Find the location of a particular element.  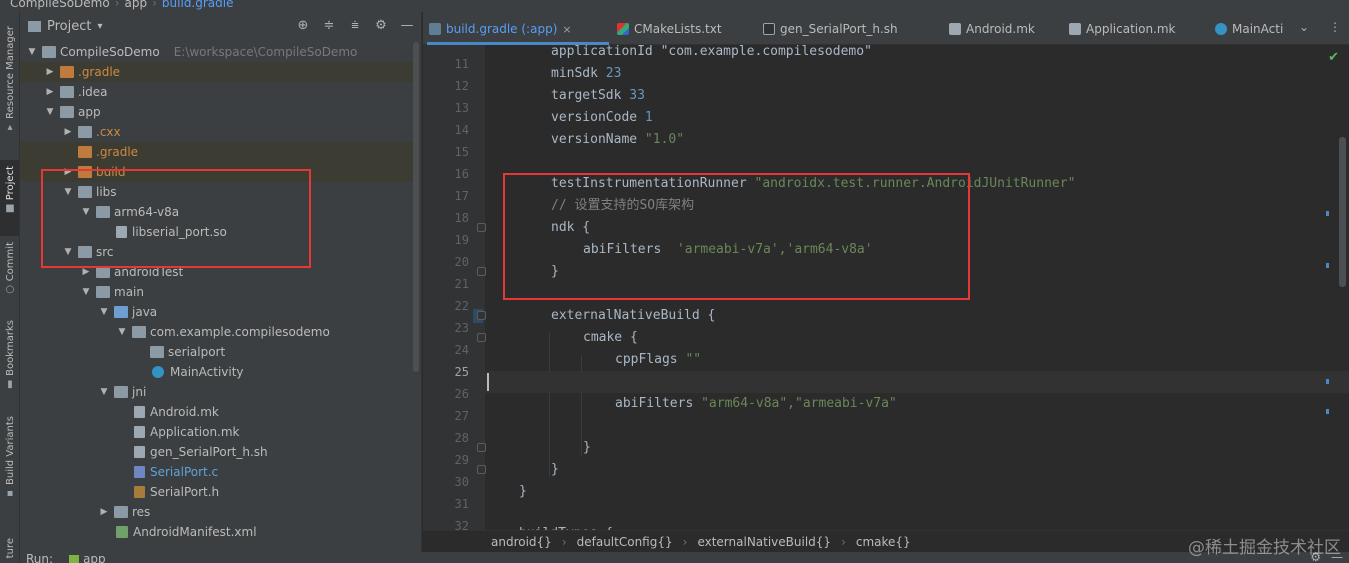

tool-tab-label: Build Variants is located at coordinates (10, 450).